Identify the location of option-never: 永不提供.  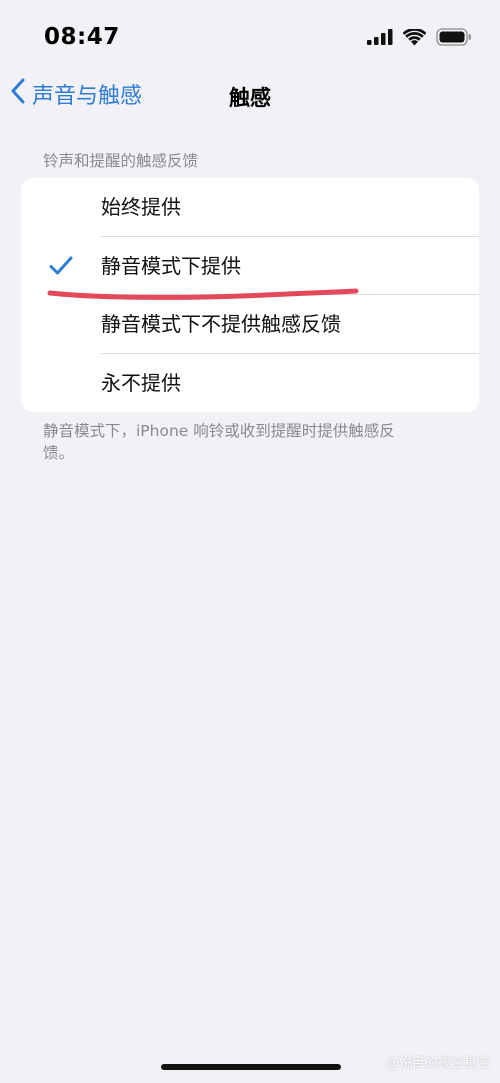
(250, 383).